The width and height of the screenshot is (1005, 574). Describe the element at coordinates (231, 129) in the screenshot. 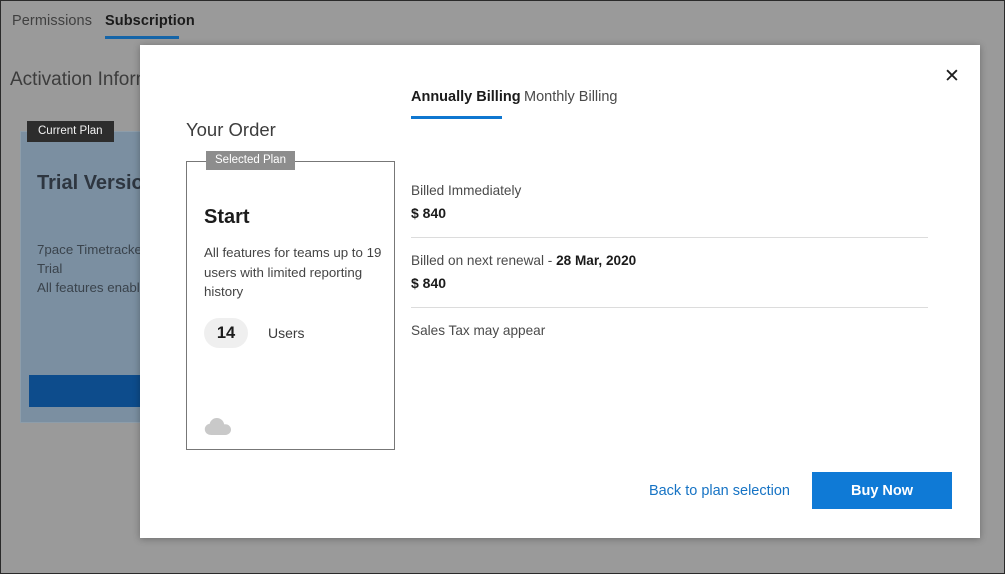

I see `page-title: Your Order` at that location.